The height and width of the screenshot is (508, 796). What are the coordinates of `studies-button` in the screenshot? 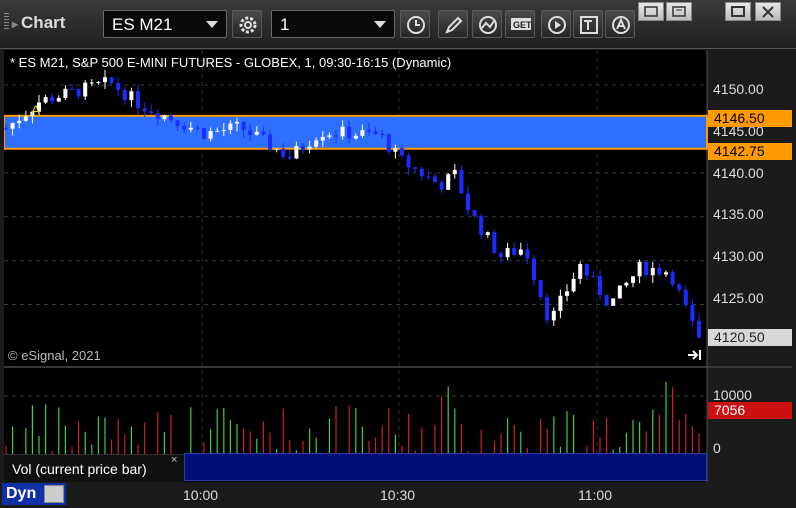 It's located at (487, 24).